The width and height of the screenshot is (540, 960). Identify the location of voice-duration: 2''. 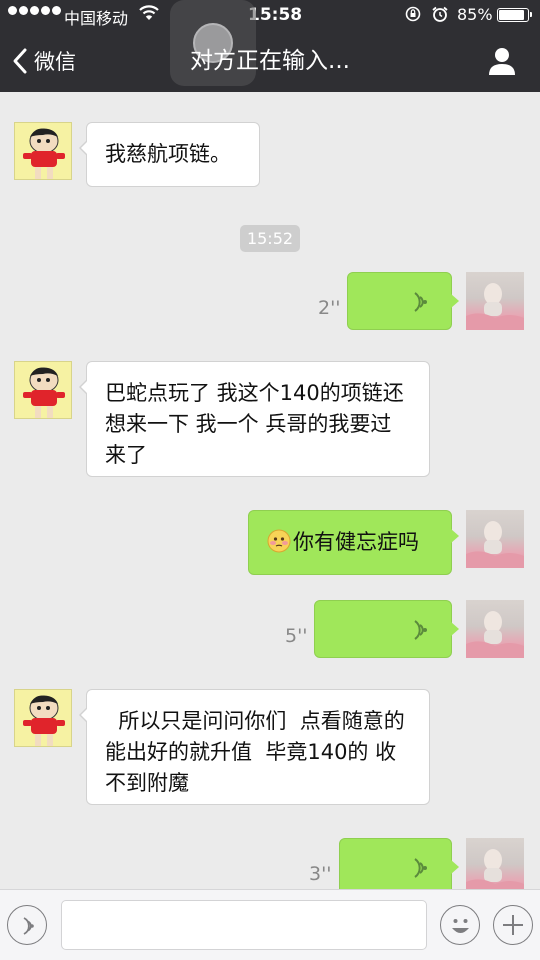
(329, 308).